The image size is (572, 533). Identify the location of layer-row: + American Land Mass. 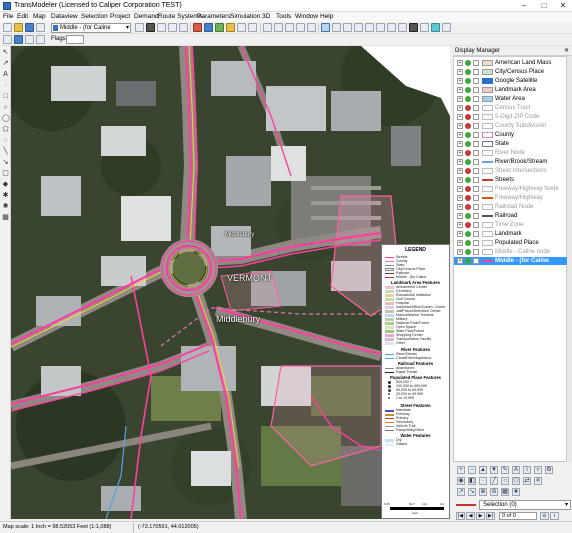
(510, 63).